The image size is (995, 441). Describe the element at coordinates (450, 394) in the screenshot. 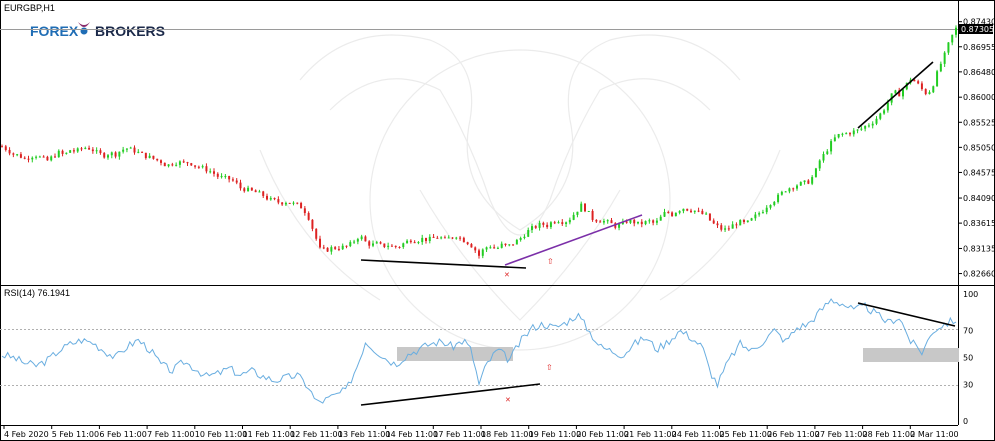

I see `trendline-rsi-lows` at that location.